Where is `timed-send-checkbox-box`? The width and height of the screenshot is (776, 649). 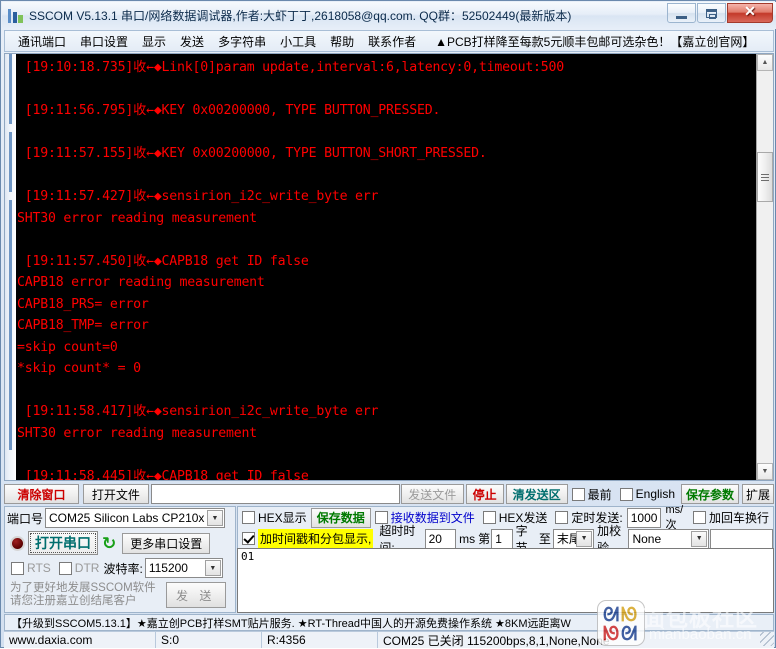 timed-send-checkbox-box is located at coordinates (562, 517).